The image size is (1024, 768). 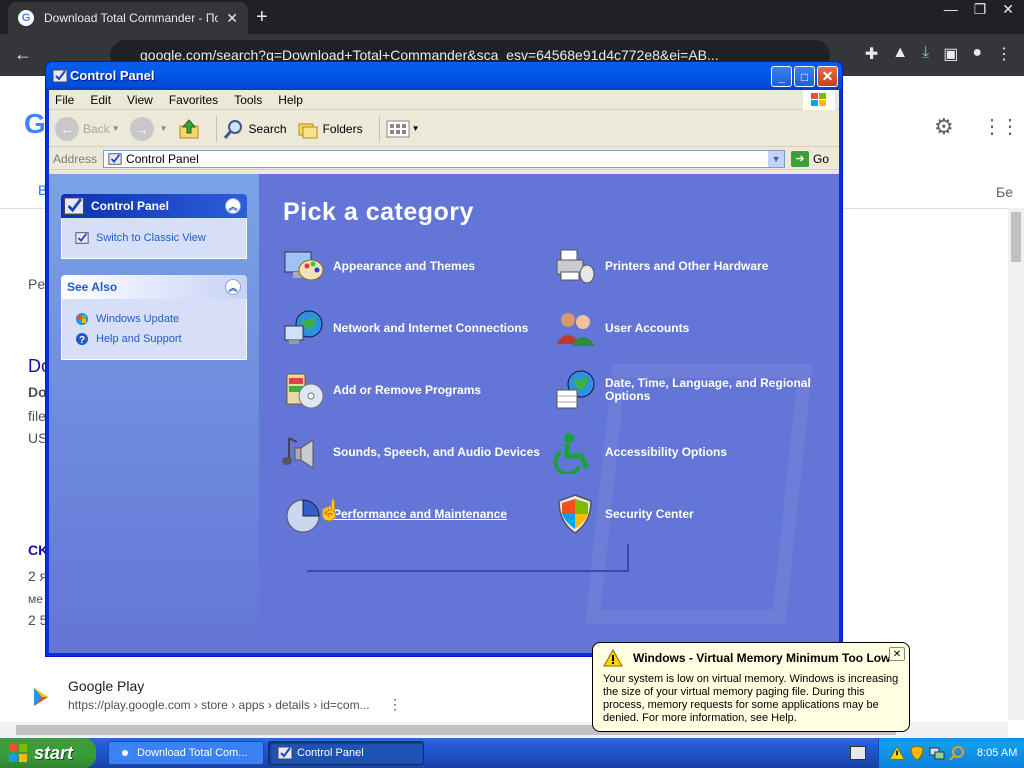 I want to click on search-result-title: Google Play, so click(x=106, y=686).